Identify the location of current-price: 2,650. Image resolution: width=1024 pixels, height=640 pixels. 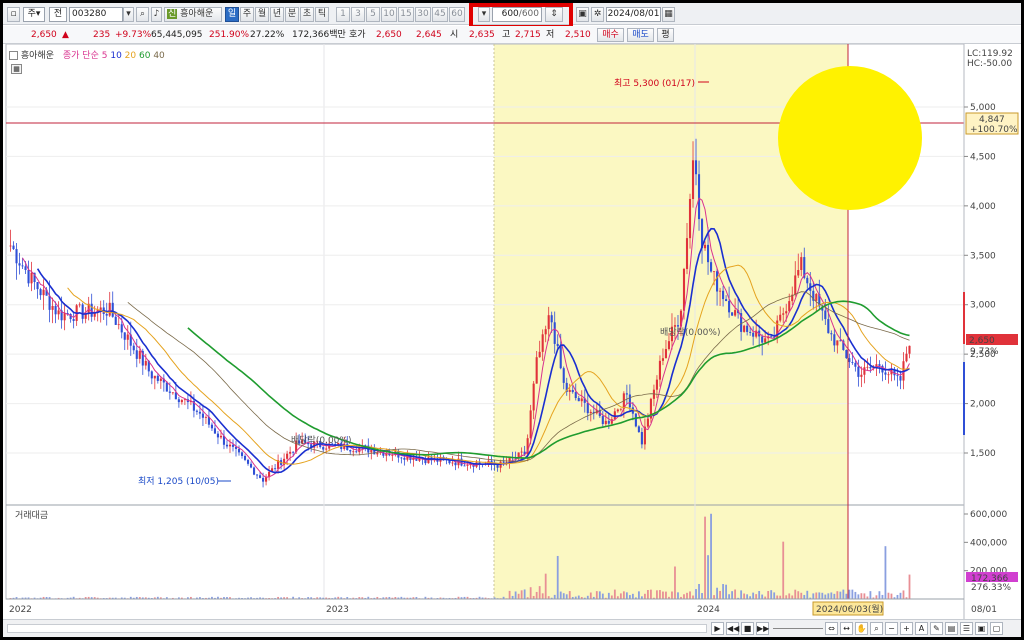
(982, 341).